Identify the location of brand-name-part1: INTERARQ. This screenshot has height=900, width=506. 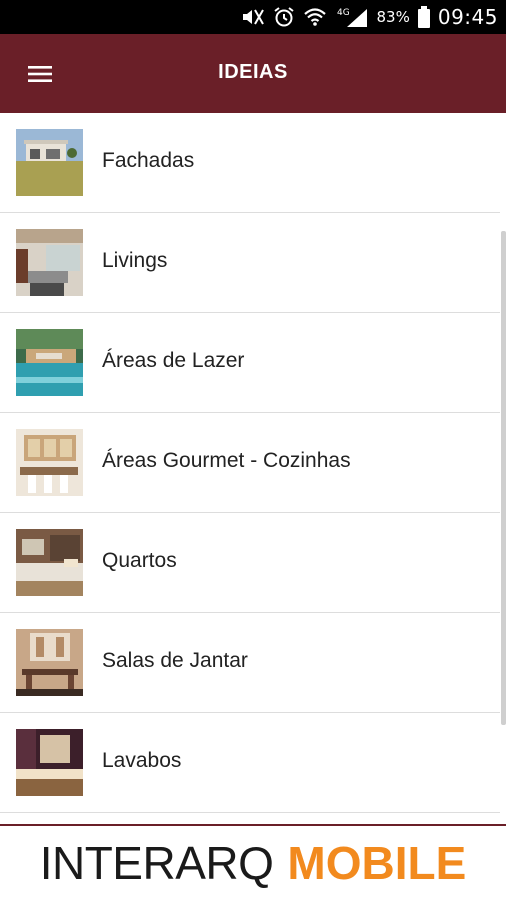
(156, 863).